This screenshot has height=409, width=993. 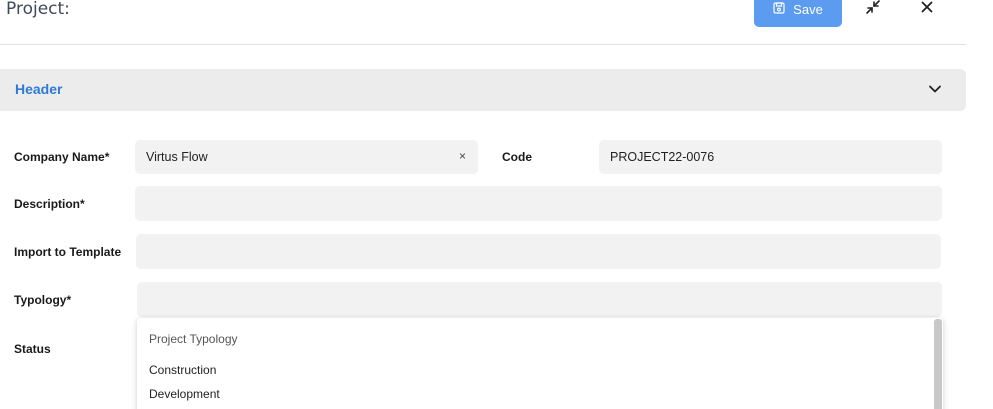 What do you see at coordinates (32, 349) in the screenshot?
I see `status-label: Status` at bounding box center [32, 349].